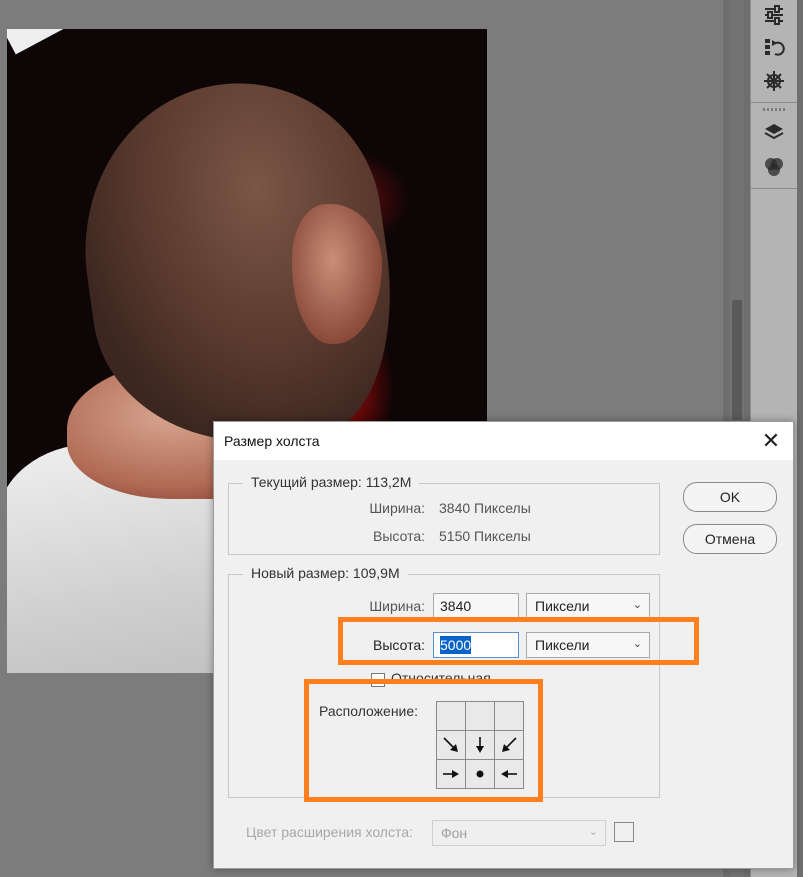 Image resolution: width=803 pixels, height=877 pixels. What do you see at coordinates (730, 497) in the screenshot?
I see `ok-button: OK` at bounding box center [730, 497].